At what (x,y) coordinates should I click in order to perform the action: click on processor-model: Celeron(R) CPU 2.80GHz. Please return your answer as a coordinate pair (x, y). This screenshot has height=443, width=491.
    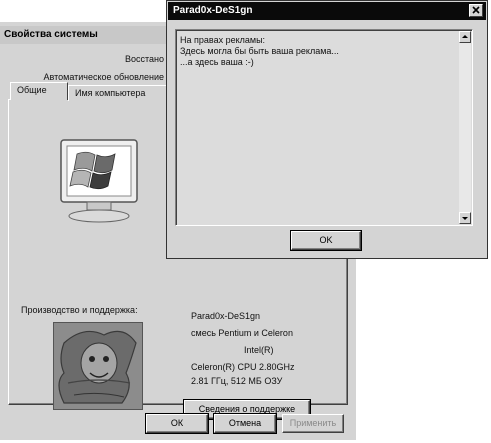
    Looking at the image, I should click on (243, 367).